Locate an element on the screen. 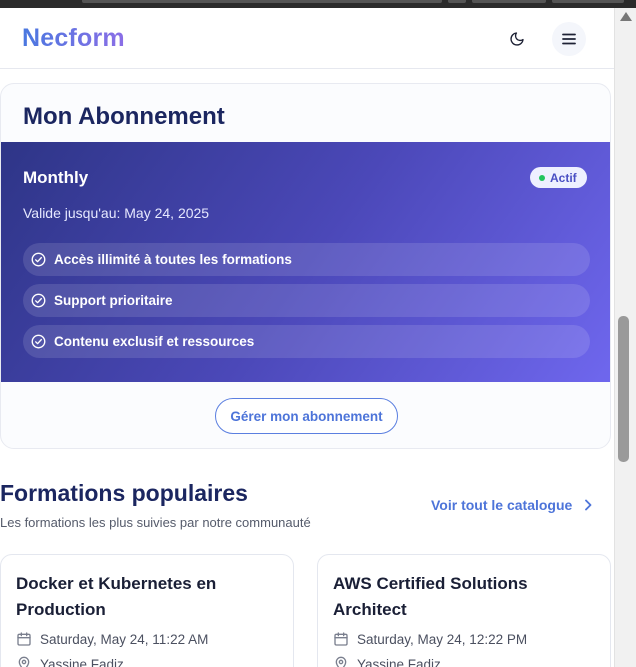  course-date: Saturday, May 24, 11:22 AM is located at coordinates (112, 639).